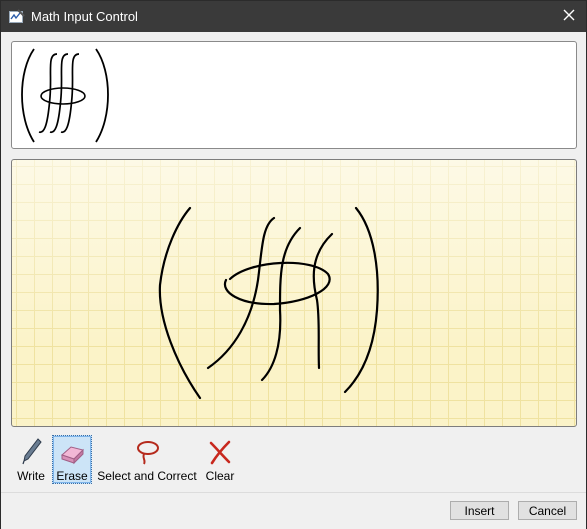  What do you see at coordinates (289, 460) in the screenshot?
I see `tool-strip: Write Erase Select and Correct Clear` at bounding box center [289, 460].